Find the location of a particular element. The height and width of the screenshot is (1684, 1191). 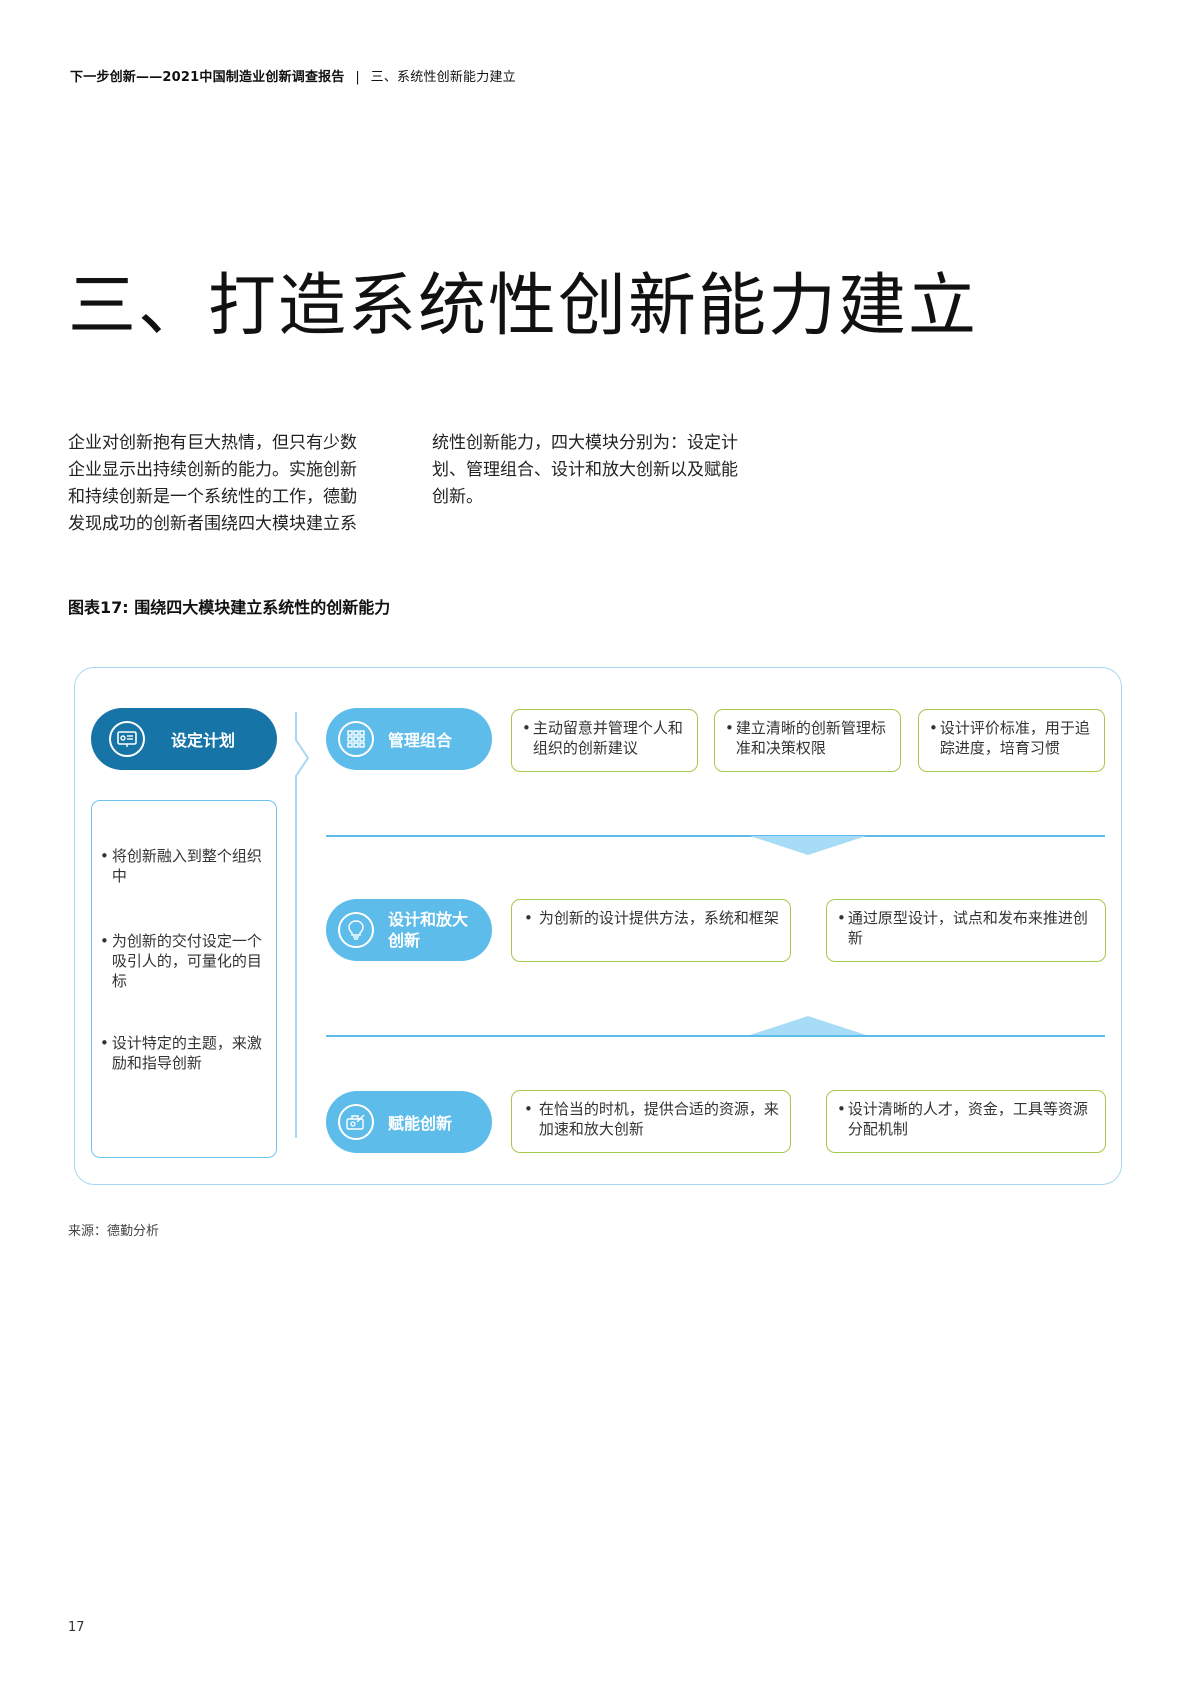

module-item-box: • 主动留意并管理个人和组织的创新建议 is located at coordinates (604, 740).